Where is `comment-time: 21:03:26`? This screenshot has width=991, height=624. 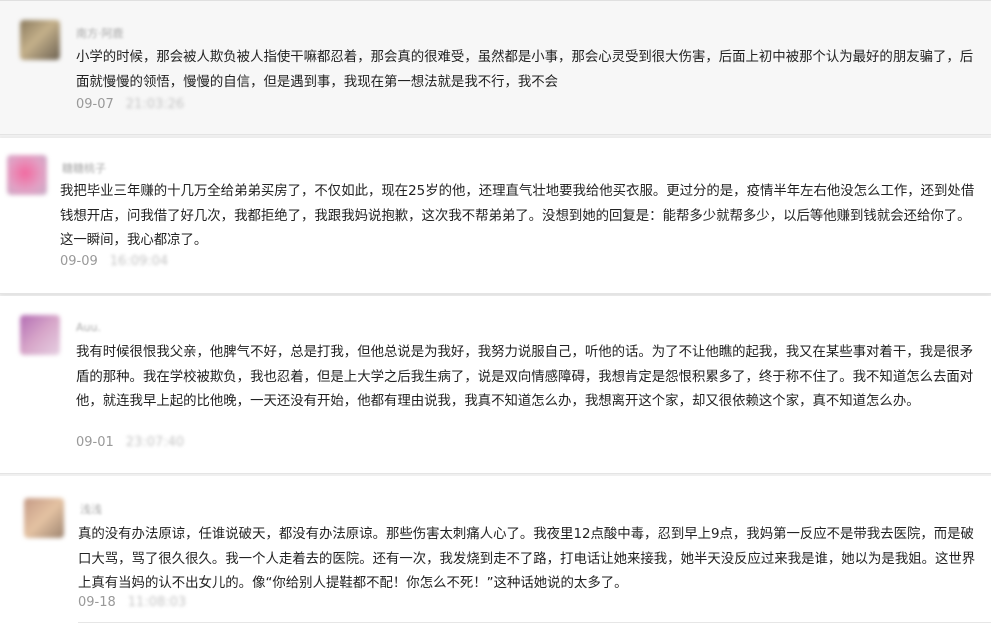
comment-time: 21:03:26 is located at coordinates (155, 104).